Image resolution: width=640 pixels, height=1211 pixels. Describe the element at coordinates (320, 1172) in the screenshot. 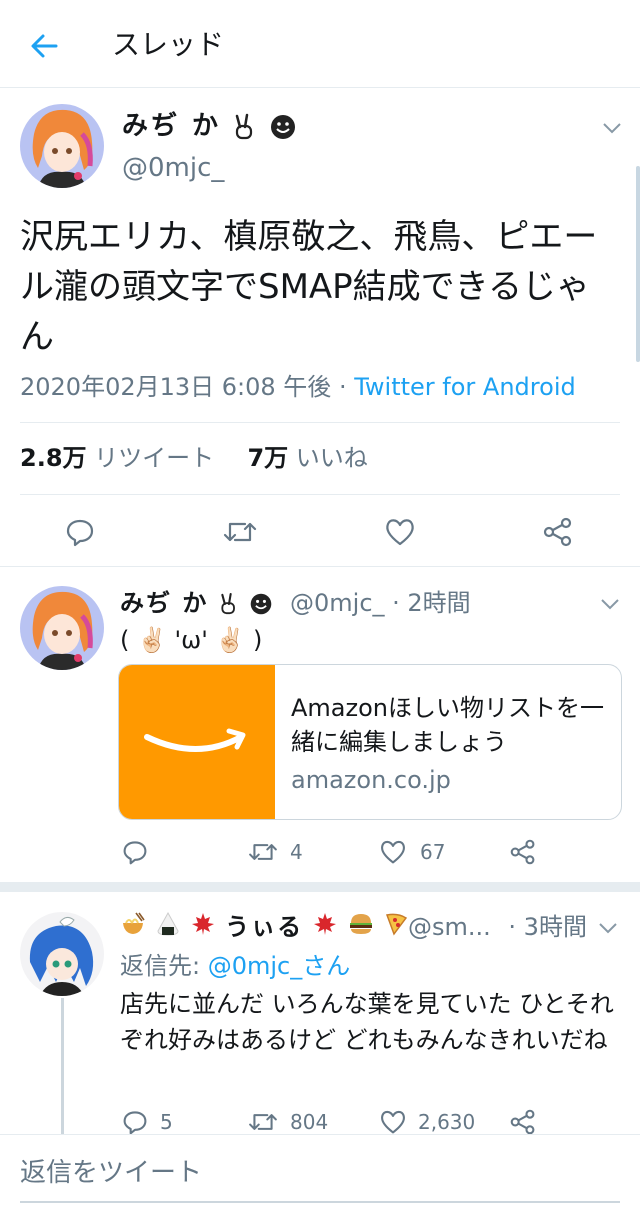

I see `reply-compose-bar: 返信をツイート` at that location.